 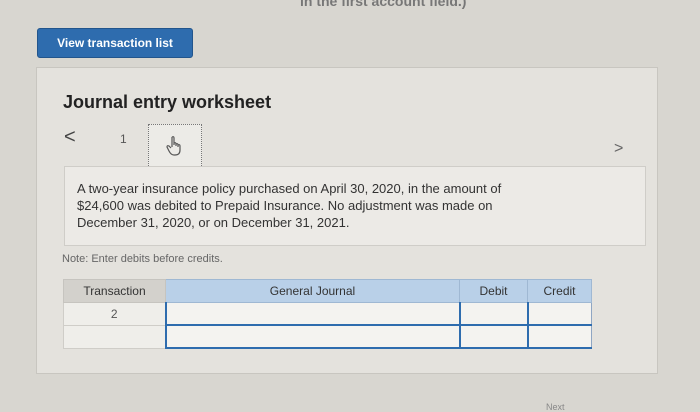 What do you see at coordinates (115, 43) in the screenshot?
I see `view-transaction-list-button: View transaction list` at bounding box center [115, 43].